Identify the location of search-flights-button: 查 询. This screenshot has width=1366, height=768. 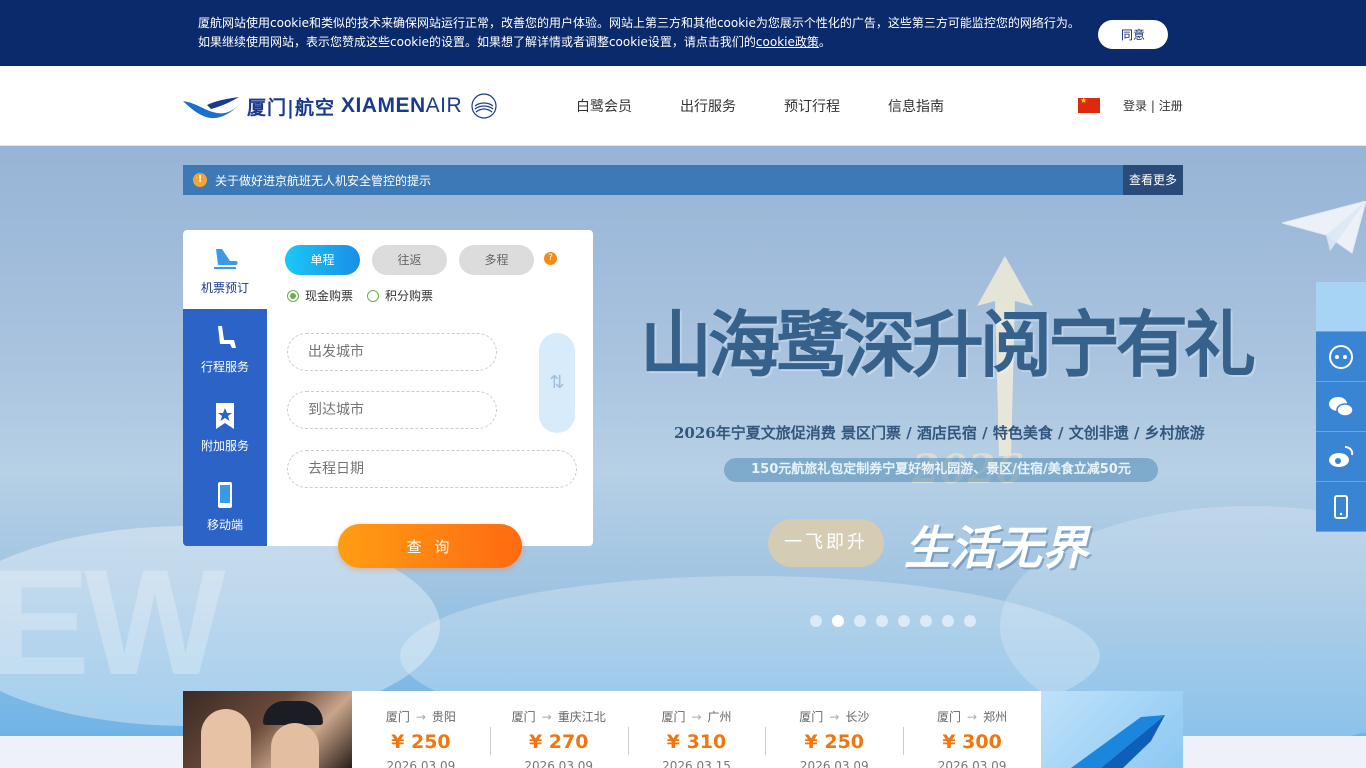
(430, 546).